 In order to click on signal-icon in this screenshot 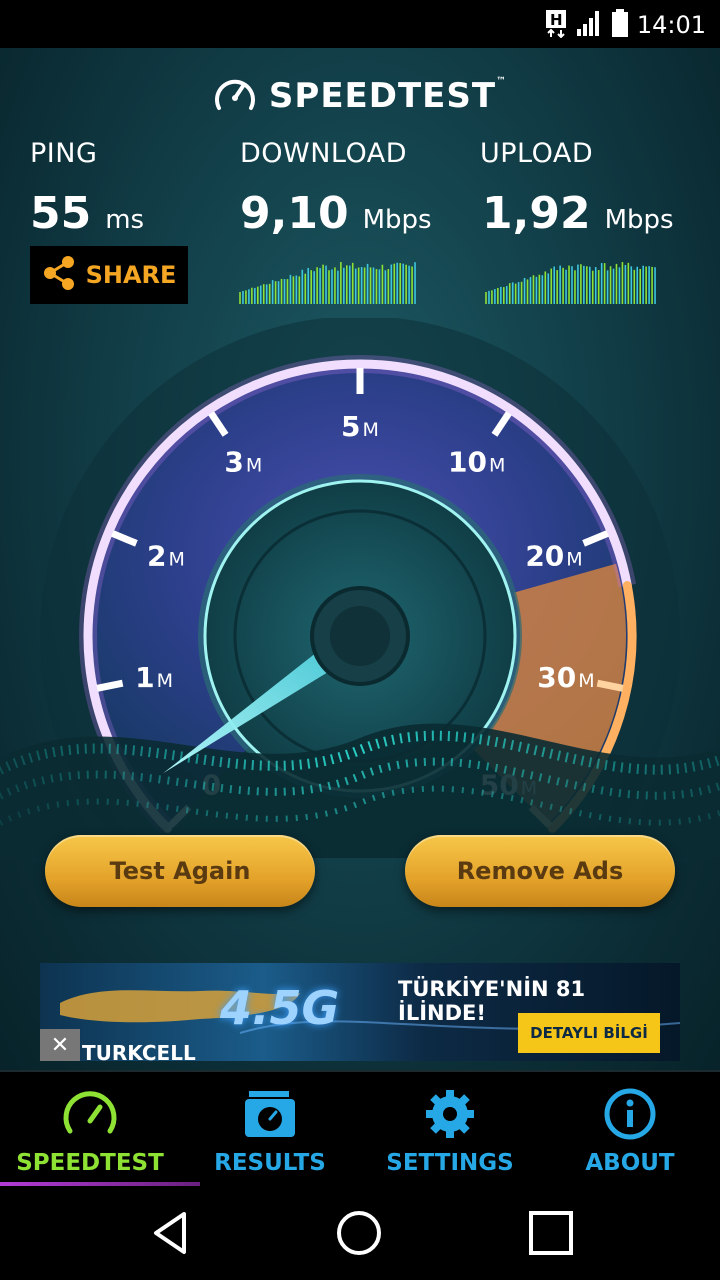, I will do `click(589, 25)`.